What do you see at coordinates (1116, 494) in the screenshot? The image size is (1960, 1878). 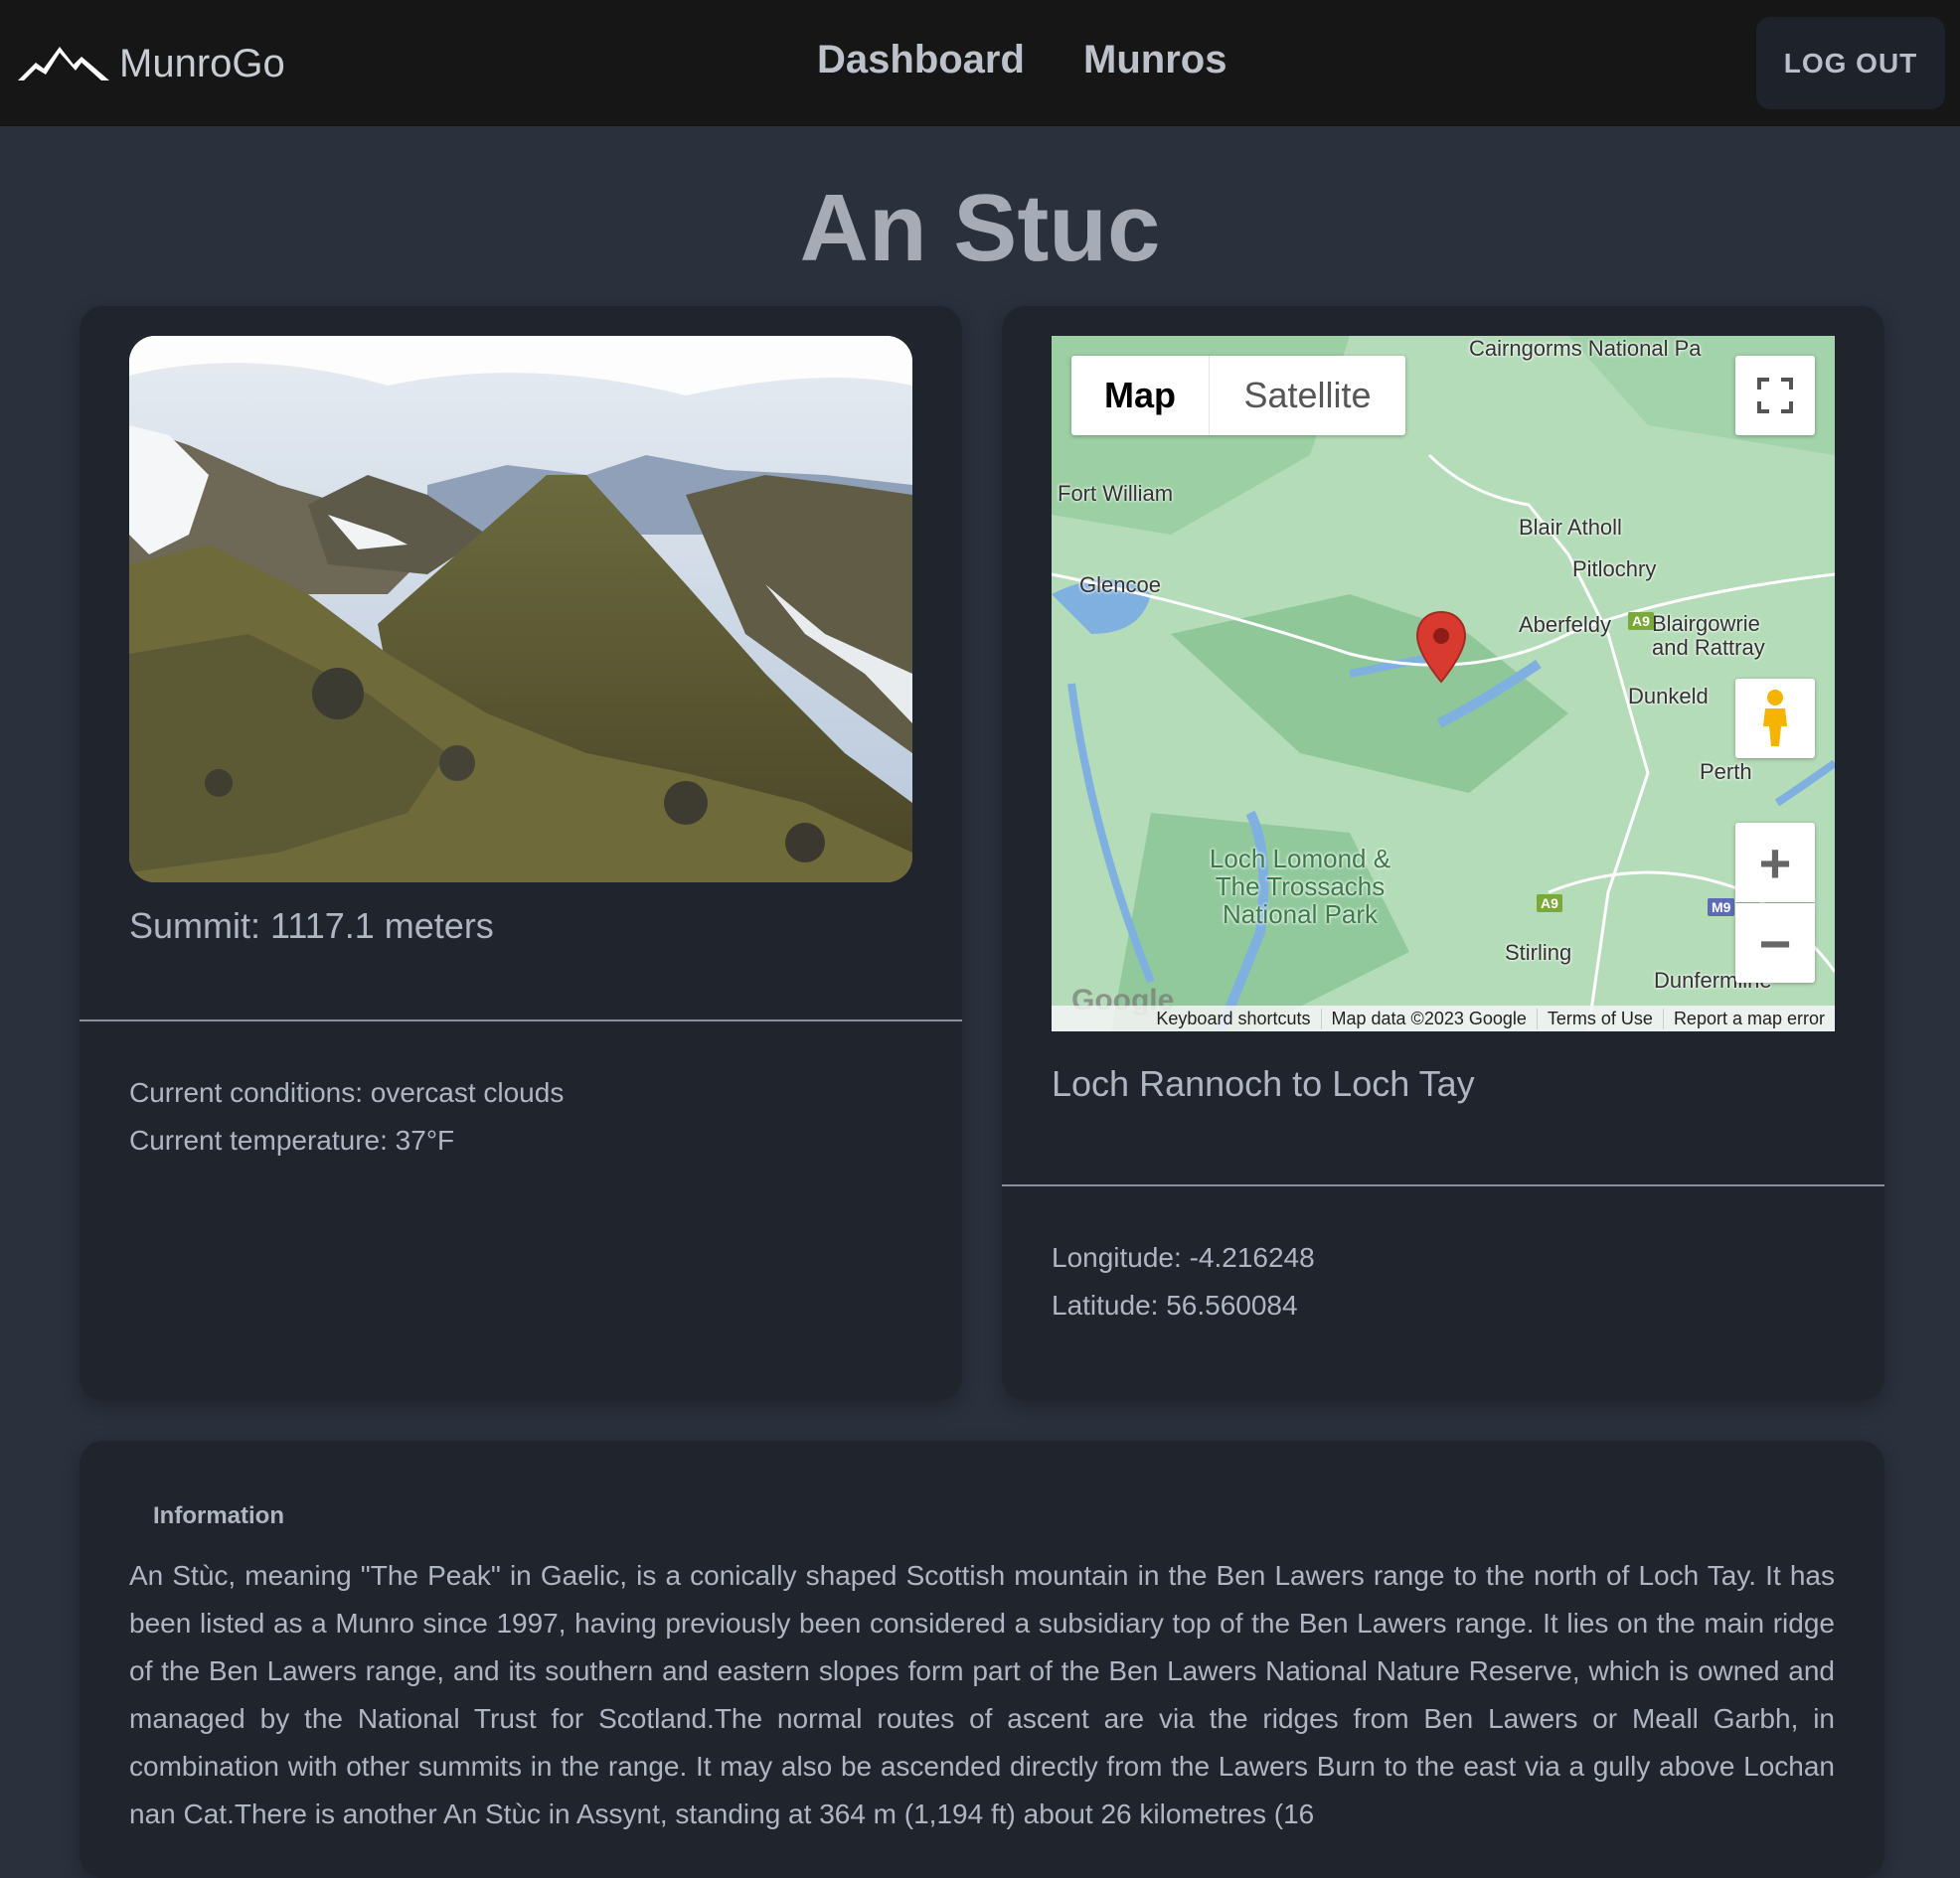 I see `map-label: Fort William` at bounding box center [1116, 494].